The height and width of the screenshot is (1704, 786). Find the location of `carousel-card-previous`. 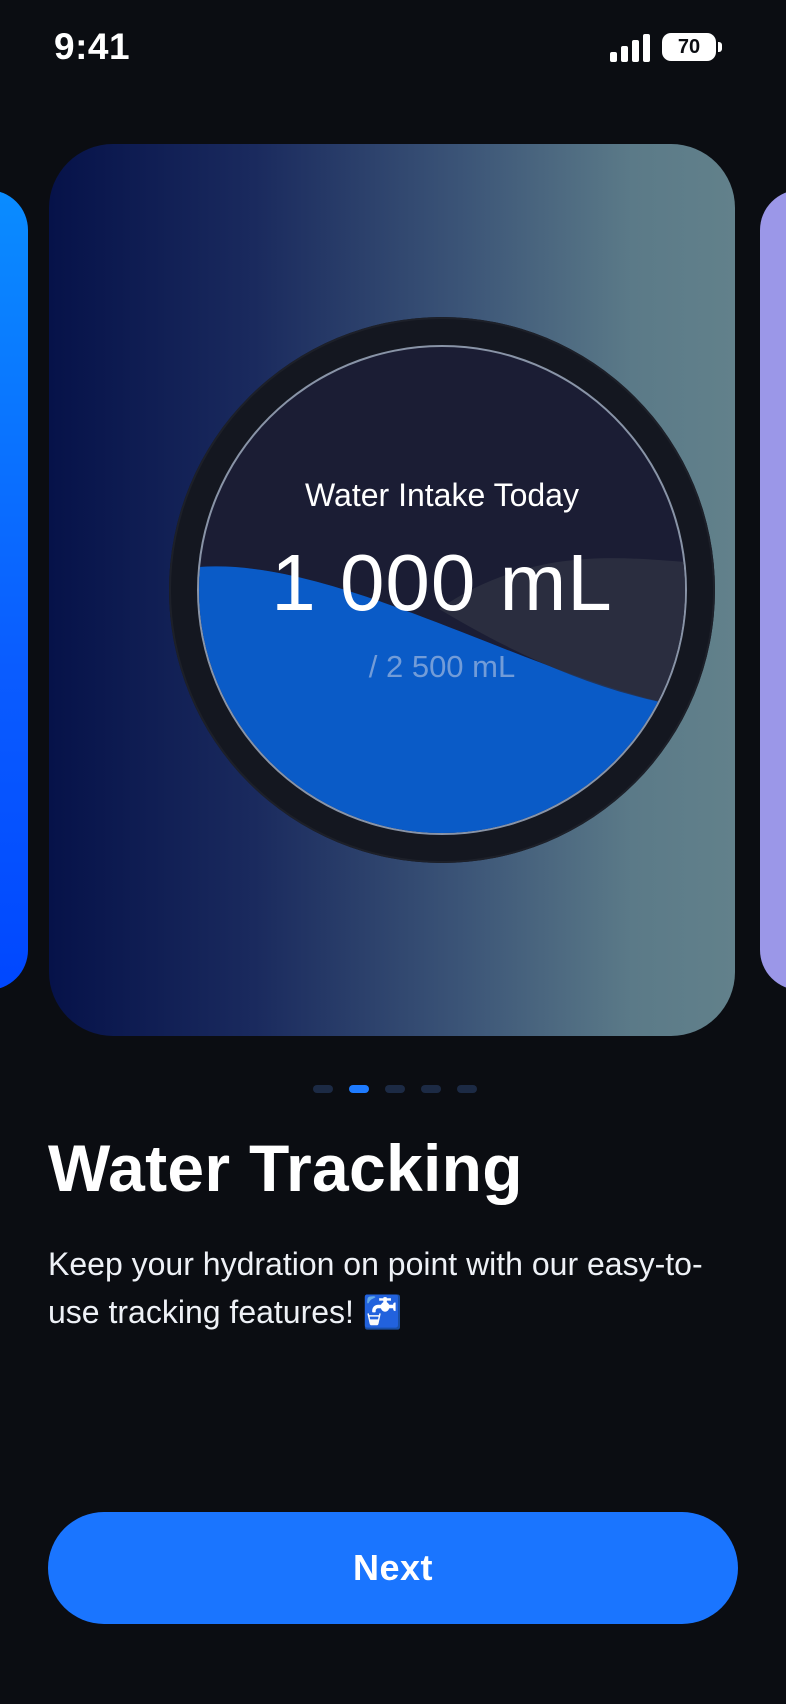

carousel-card-previous is located at coordinates (14, 590).